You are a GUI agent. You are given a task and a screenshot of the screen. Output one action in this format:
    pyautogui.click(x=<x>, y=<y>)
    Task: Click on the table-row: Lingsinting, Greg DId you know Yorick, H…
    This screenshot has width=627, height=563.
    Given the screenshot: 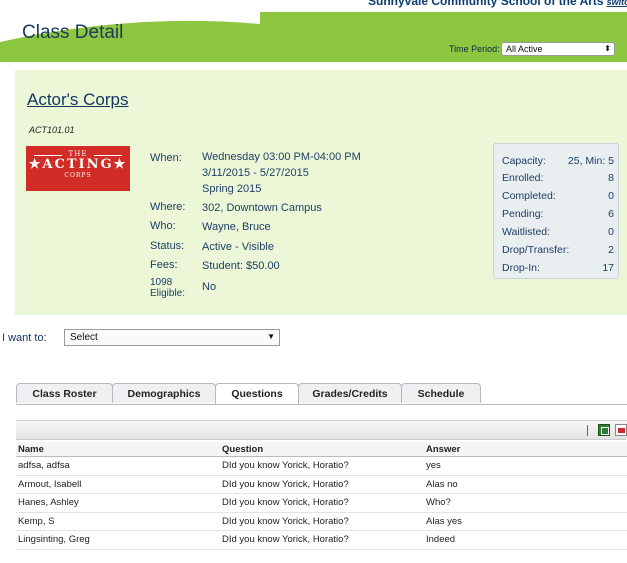 What is the action you would take?
    pyautogui.click(x=321, y=540)
    